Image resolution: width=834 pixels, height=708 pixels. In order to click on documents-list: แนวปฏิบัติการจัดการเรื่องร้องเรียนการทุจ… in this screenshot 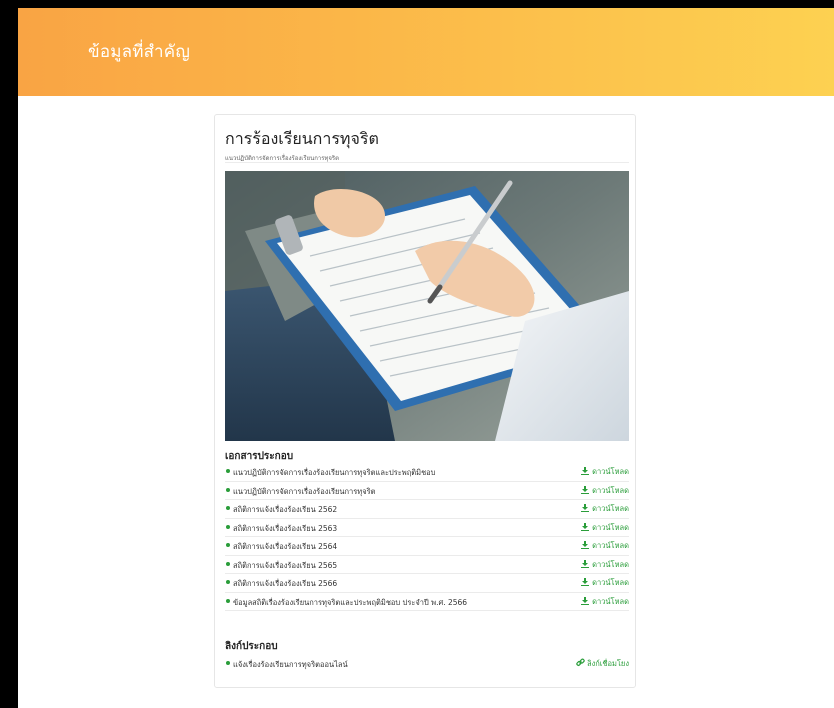, I will do `click(427, 537)`.